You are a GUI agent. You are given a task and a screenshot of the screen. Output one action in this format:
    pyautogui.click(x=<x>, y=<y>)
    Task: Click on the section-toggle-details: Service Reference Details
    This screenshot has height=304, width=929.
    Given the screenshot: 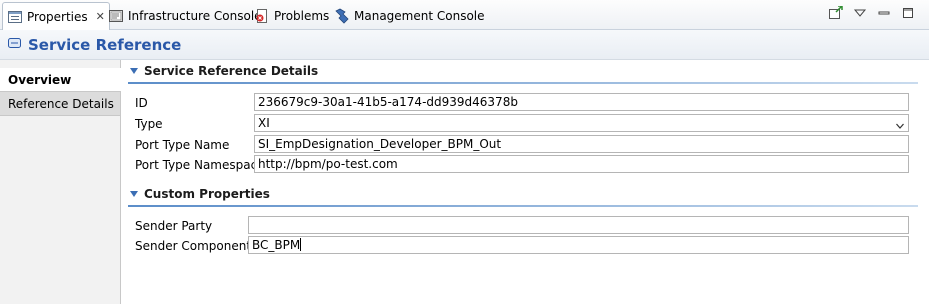 What is the action you would take?
    pyautogui.click(x=224, y=71)
    